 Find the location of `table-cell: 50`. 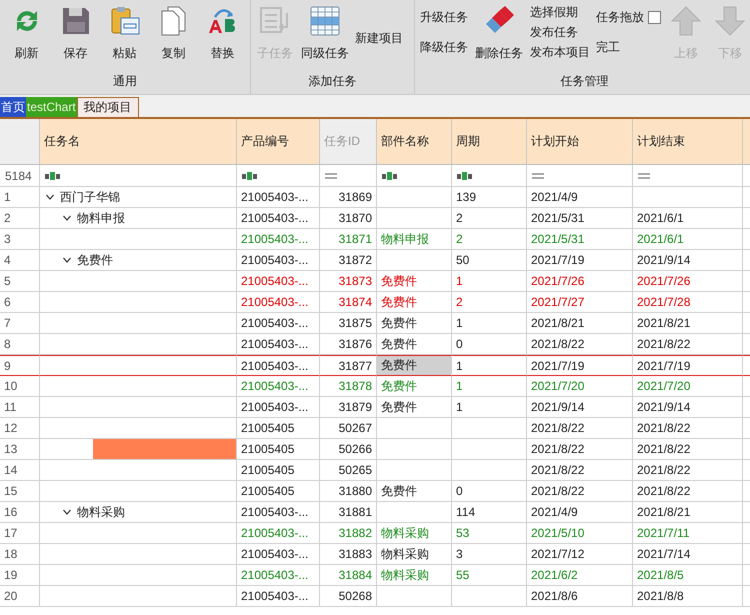

table-cell: 50 is located at coordinates (489, 260).